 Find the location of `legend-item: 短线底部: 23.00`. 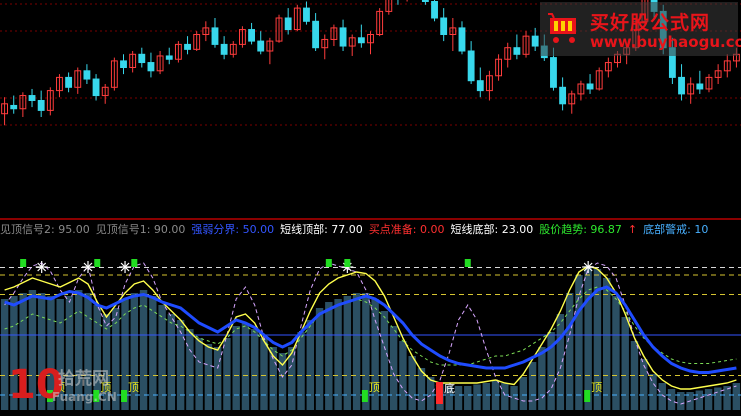

legend-item: 短线底部: 23.00 is located at coordinates (492, 229).